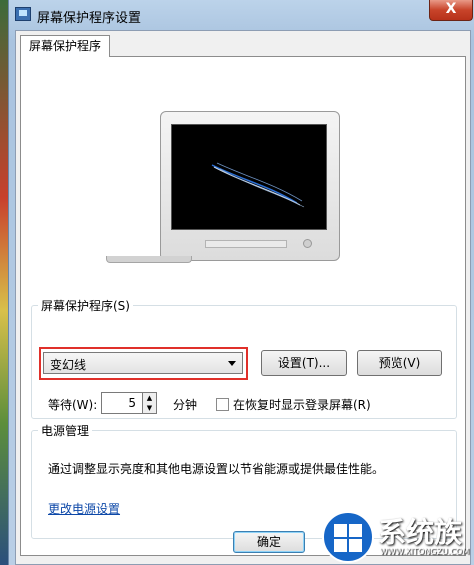 The height and width of the screenshot is (565, 474). Describe the element at coordinates (73, 405) in the screenshot. I see `wait-label: 等待(W):` at that location.